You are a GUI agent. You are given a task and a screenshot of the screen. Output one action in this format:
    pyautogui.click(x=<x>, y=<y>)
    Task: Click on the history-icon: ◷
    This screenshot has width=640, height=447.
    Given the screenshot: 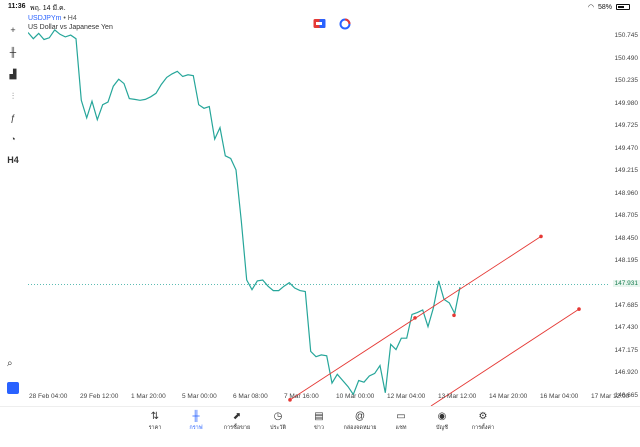 What is the action you would take?
    pyautogui.click(x=278, y=416)
    